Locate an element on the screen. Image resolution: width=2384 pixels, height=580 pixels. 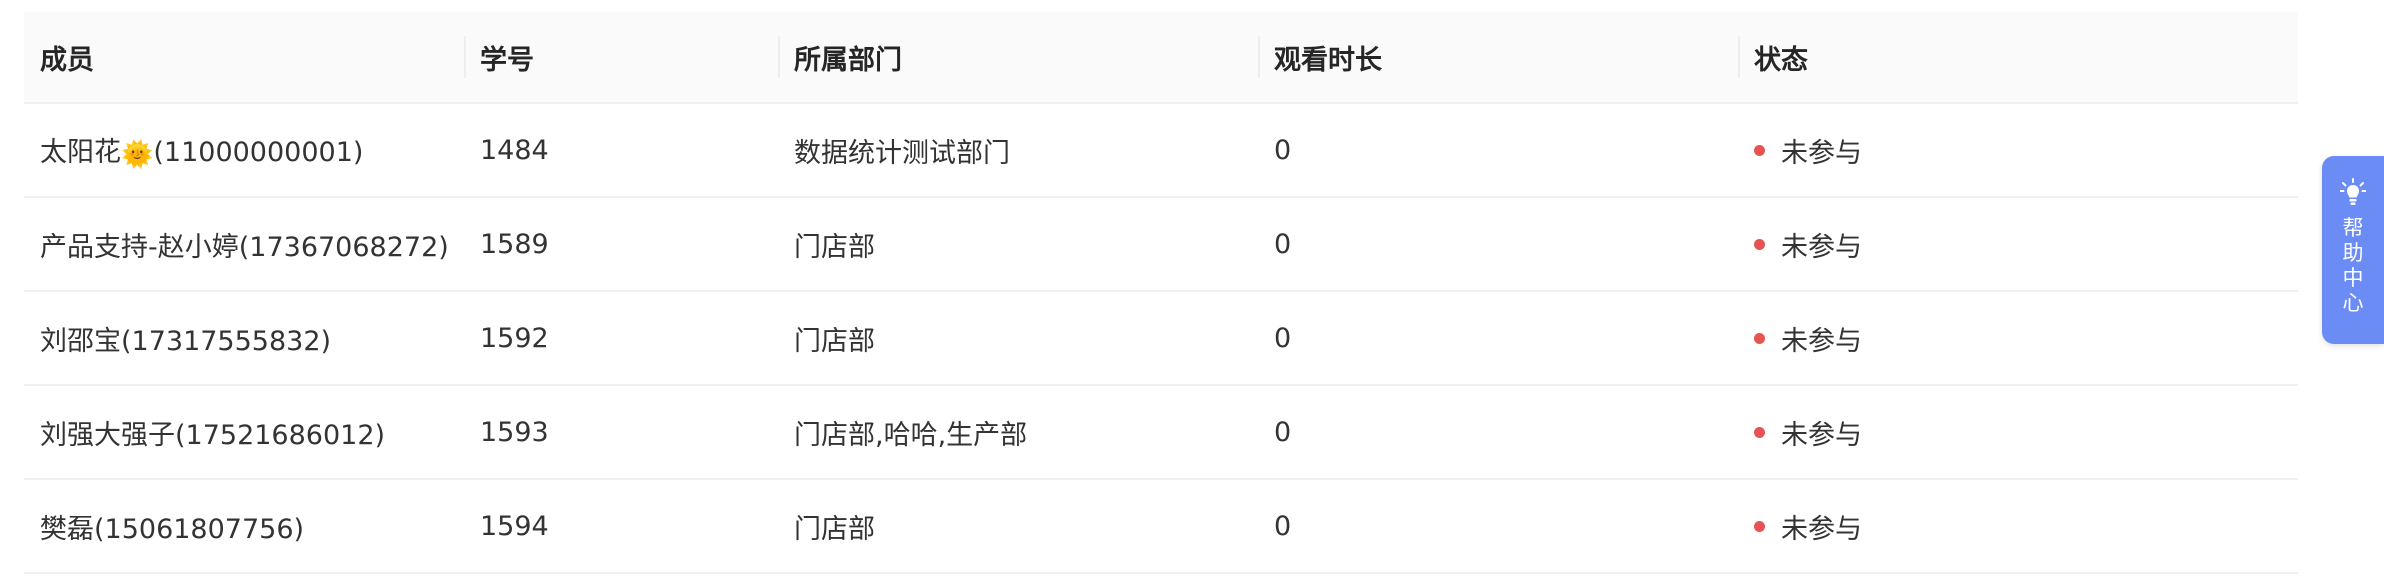
member-cell: 刘强大强子(17521686012) is located at coordinates (244, 432).